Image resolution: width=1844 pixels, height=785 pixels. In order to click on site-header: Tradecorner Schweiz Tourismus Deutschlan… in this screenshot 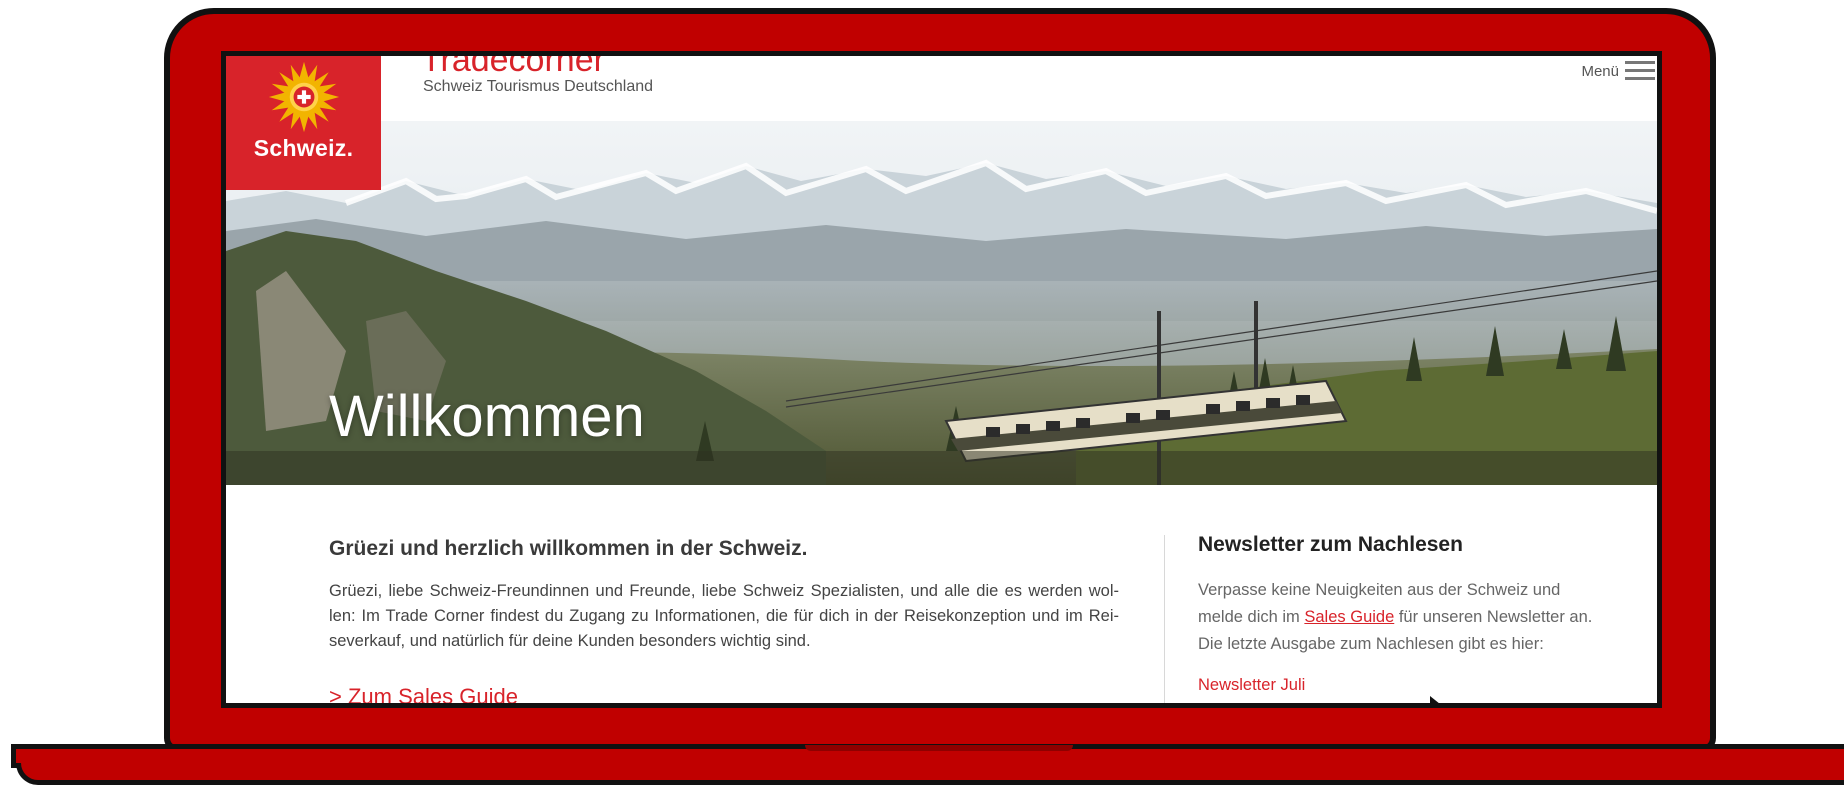, I will do `click(941, 88)`.